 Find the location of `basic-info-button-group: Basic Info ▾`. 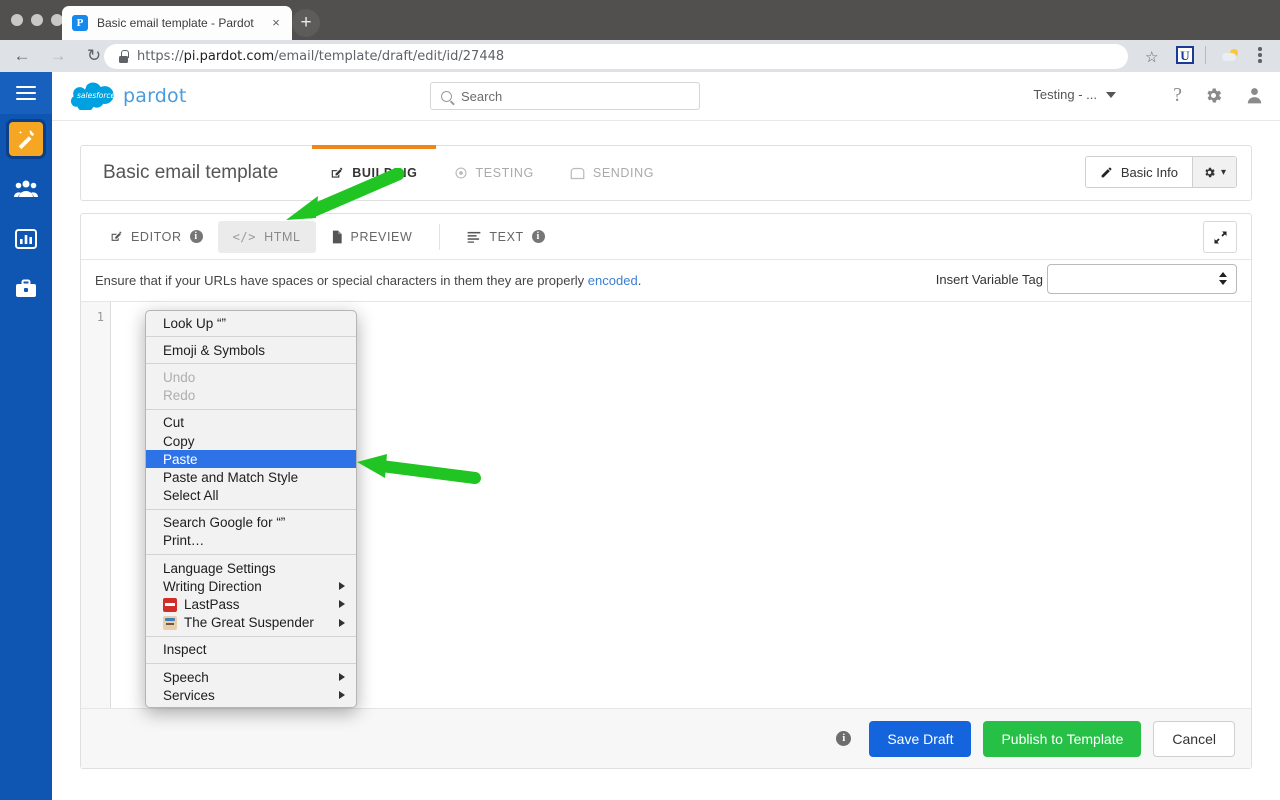

basic-info-button-group: Basic Info ▾ is located at coordinates (1160, 172).